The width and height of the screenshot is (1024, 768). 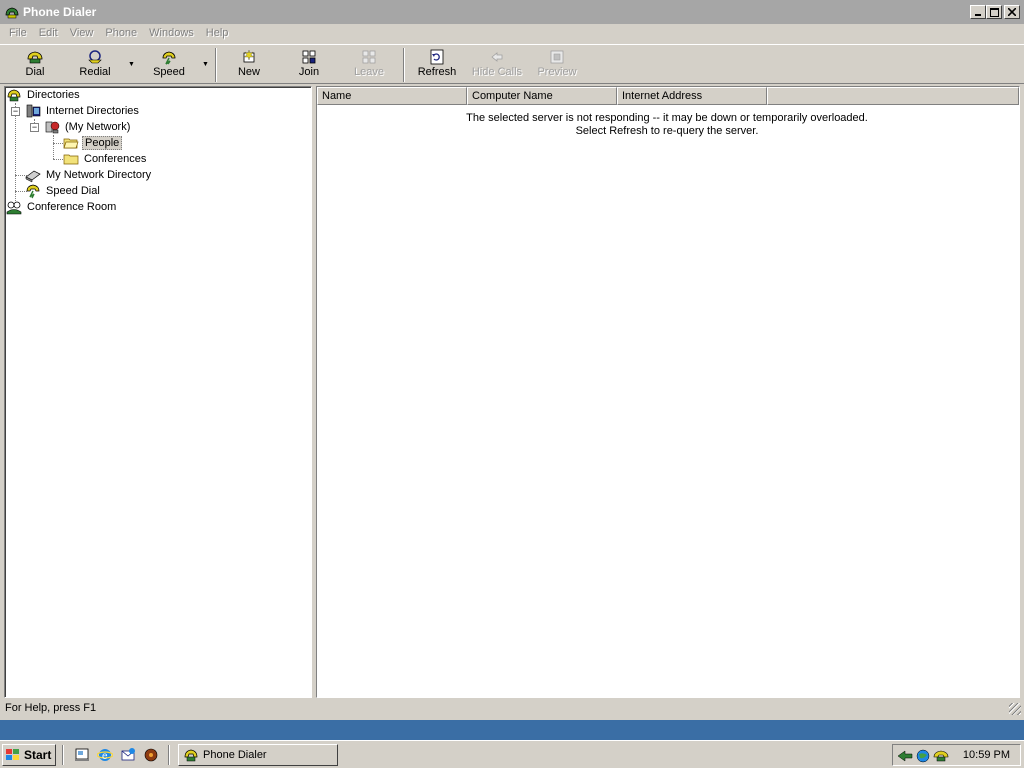 What do you see at coordinates (33, 111) in the screenshot?
I see `directory-server-icon` at bounding box center [33, 111].